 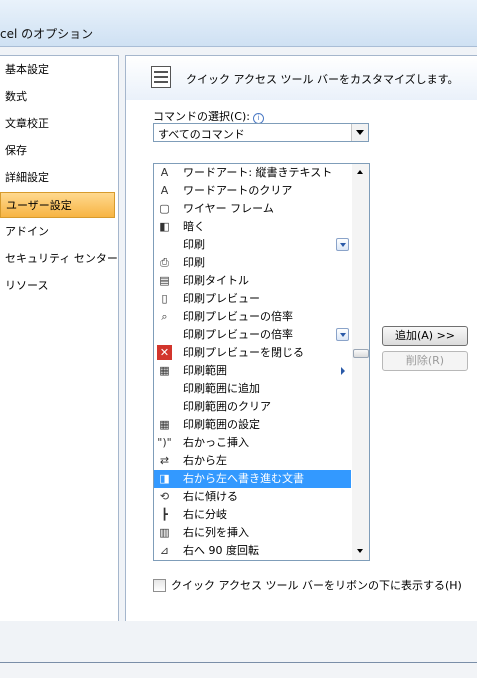 I want to click on choose-commands-select: すべてのコマンド, so click(x=261, y=132).